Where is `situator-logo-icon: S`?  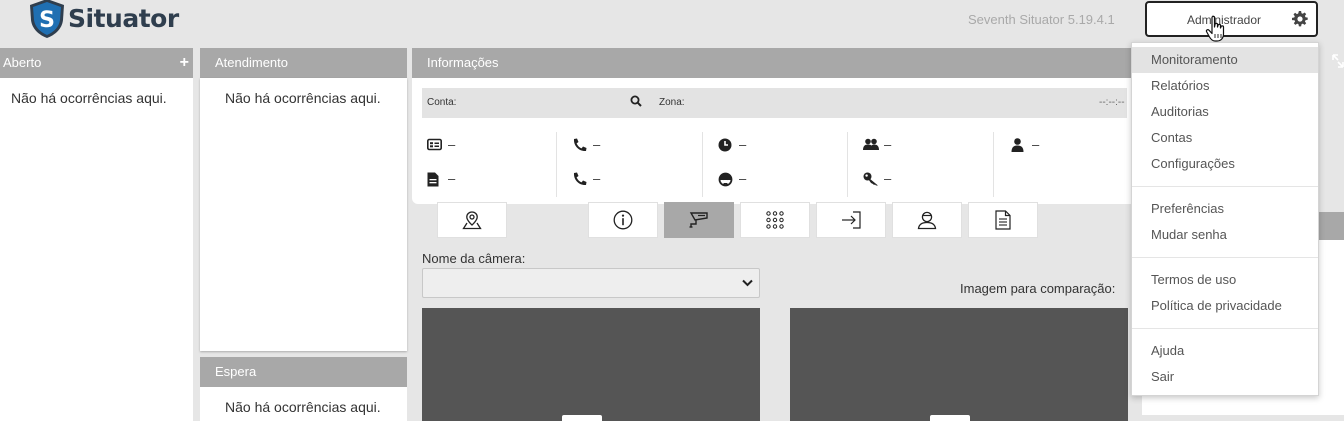
situator-logo-icon: S is located at coordinates (47, 19).